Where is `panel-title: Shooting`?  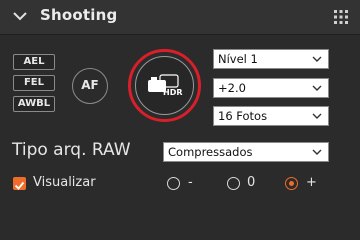 panel-title: Shooting is located at coordinates (79, 15).